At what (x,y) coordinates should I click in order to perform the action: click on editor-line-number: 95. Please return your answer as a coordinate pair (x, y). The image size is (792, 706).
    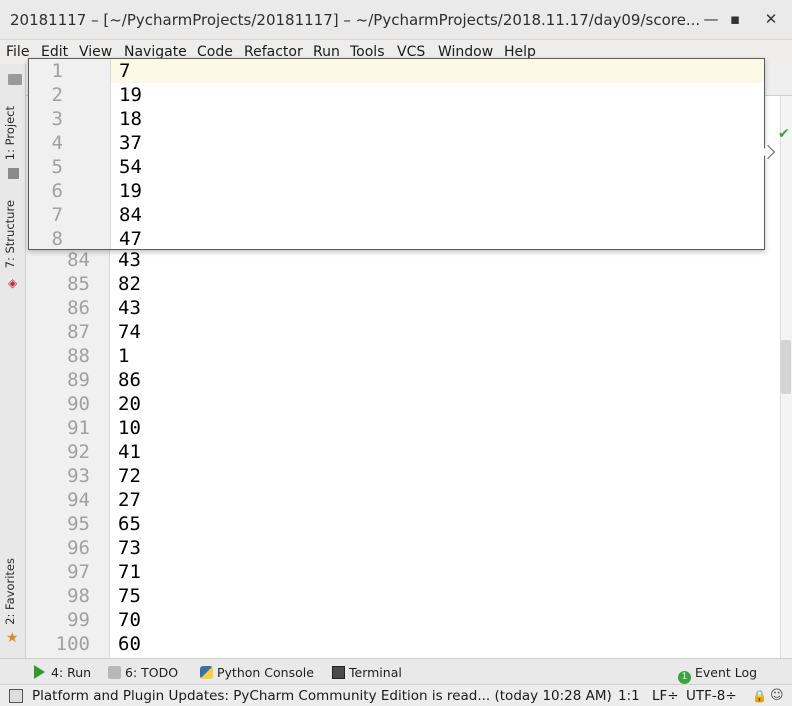
    Looking at the image, I should click on (78, 524).